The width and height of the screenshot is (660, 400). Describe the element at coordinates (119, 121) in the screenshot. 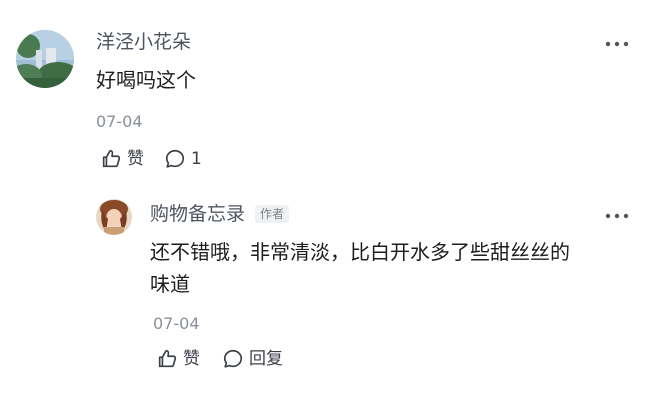

I see `comment-date: 07-04` at that location.